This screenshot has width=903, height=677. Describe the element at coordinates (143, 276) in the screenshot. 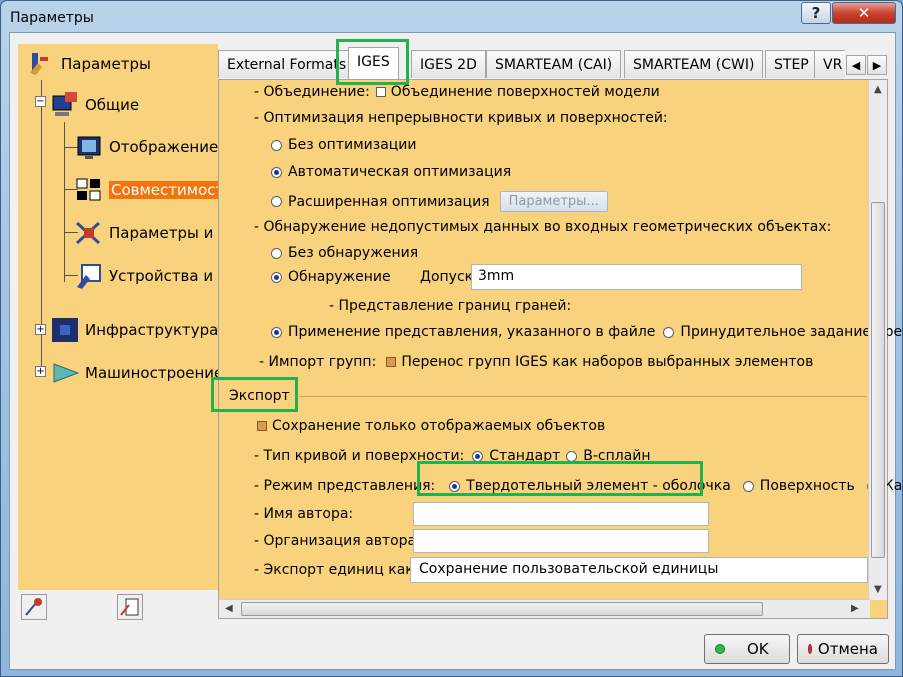

I see `tree-item-devices: Устройства и` at that location.